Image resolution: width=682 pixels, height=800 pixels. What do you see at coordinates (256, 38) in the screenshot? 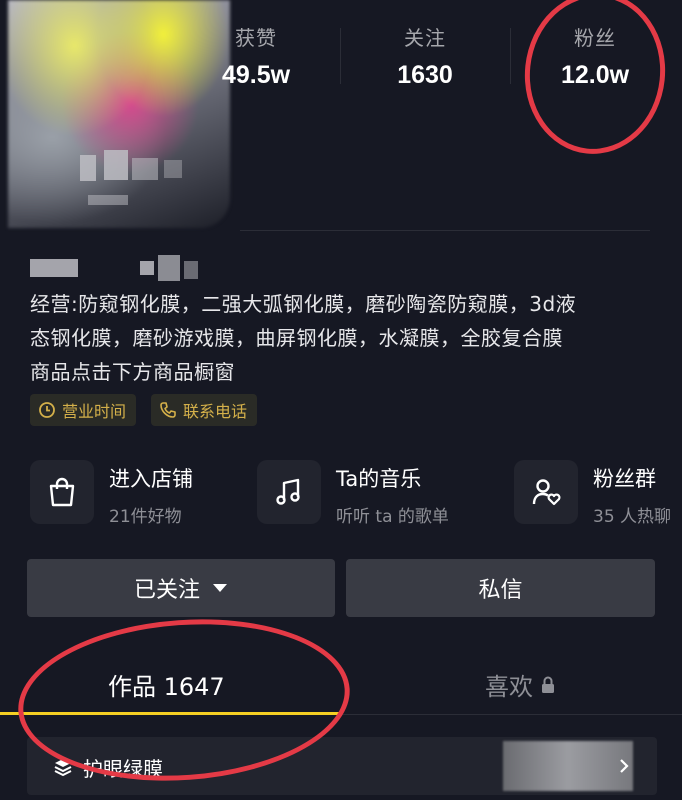
I see `stat-likes-label: 获赞` at bounding box center [256, 38].